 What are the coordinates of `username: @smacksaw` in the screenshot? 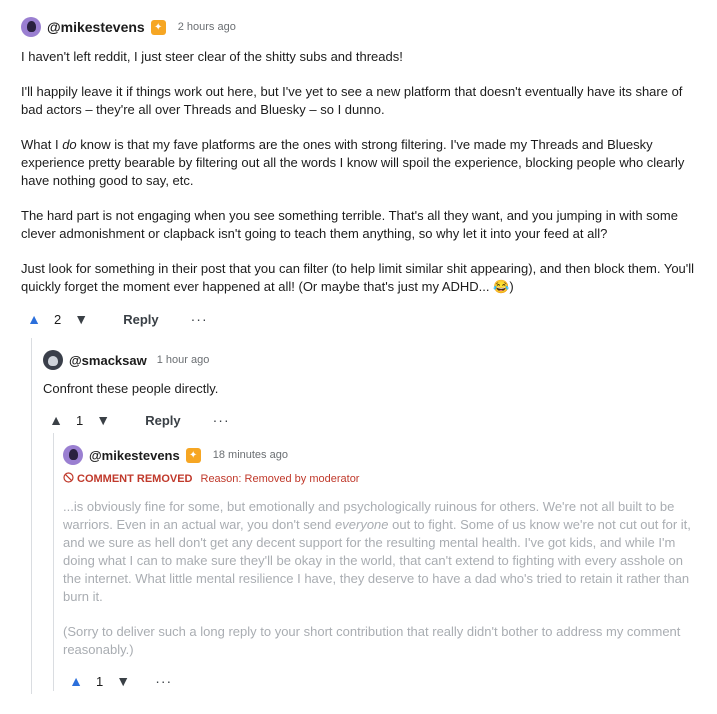 It's located at (108, 360).